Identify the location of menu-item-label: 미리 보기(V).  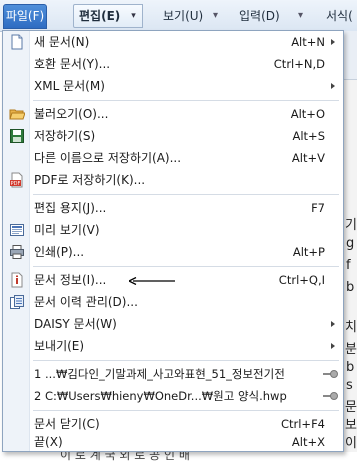
(67, 230).